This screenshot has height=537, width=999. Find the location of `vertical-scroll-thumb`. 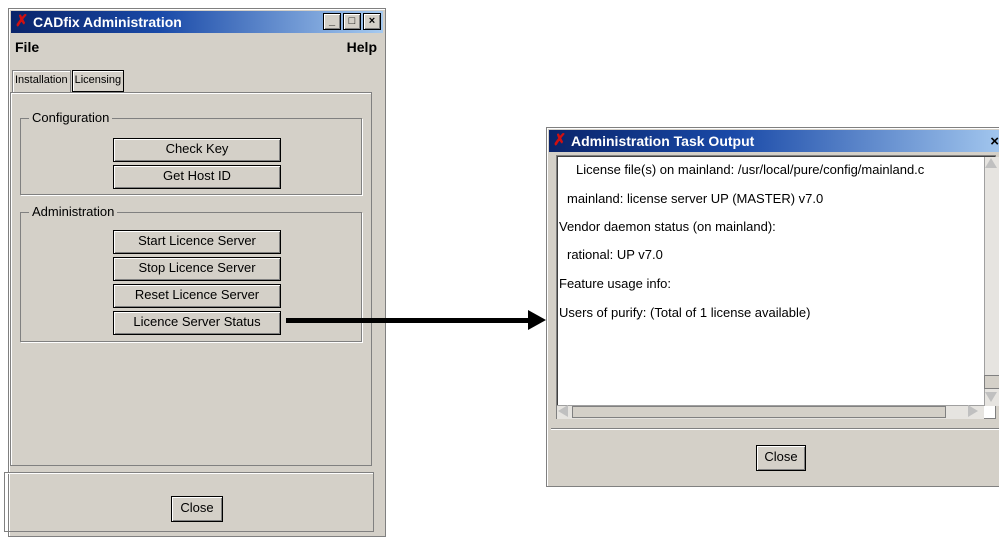

vertical-scroll-thumb is located at coordinates (991, 382).